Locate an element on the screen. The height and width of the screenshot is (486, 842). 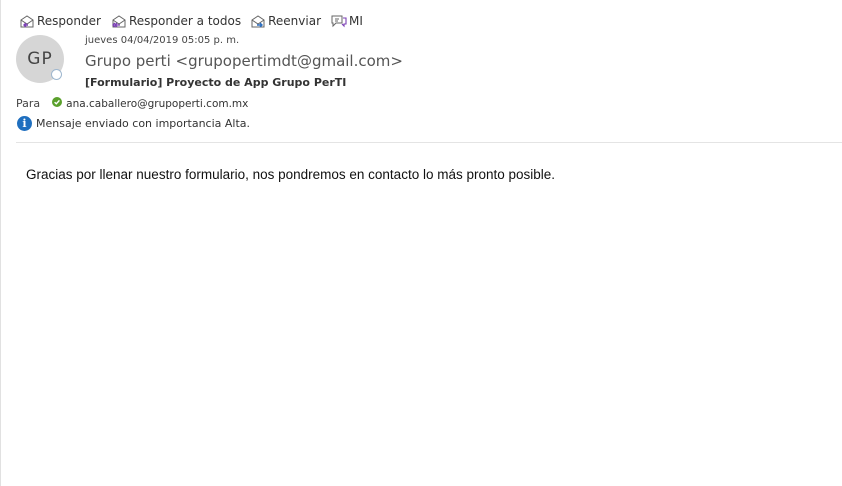
check-icon is located at coordinates (57, 103).